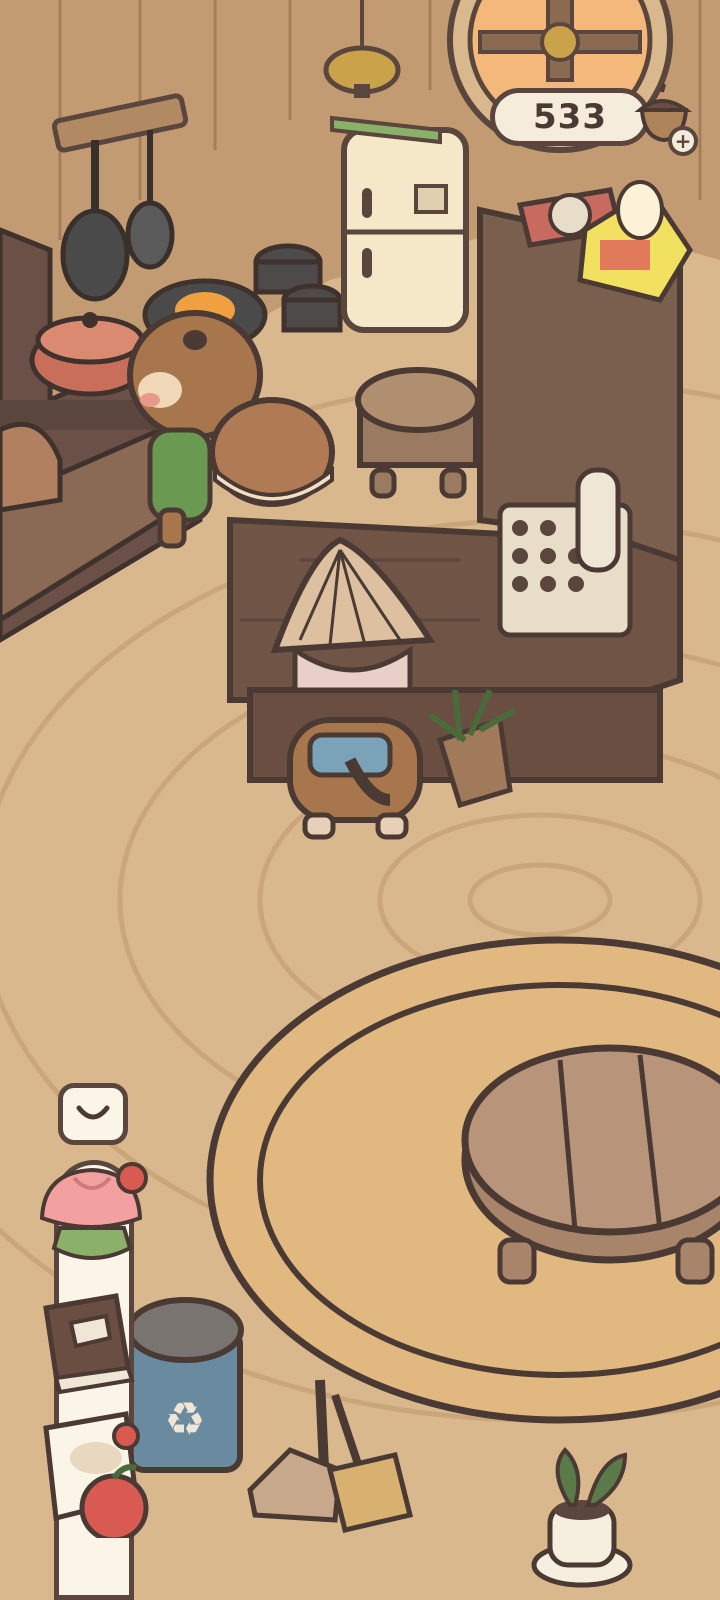 The image size is (720, 1600). I want to click on collapse-panel-button, so click(93, 1114).